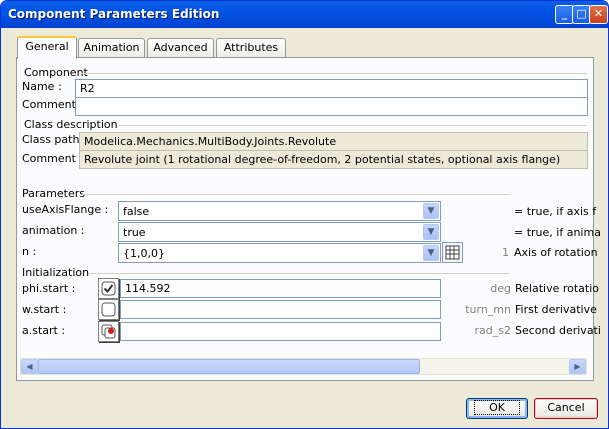  What do you see at coordinates (280, 331) in the screenshot?
I see `a-start-input` at bounding box center [280, 331].